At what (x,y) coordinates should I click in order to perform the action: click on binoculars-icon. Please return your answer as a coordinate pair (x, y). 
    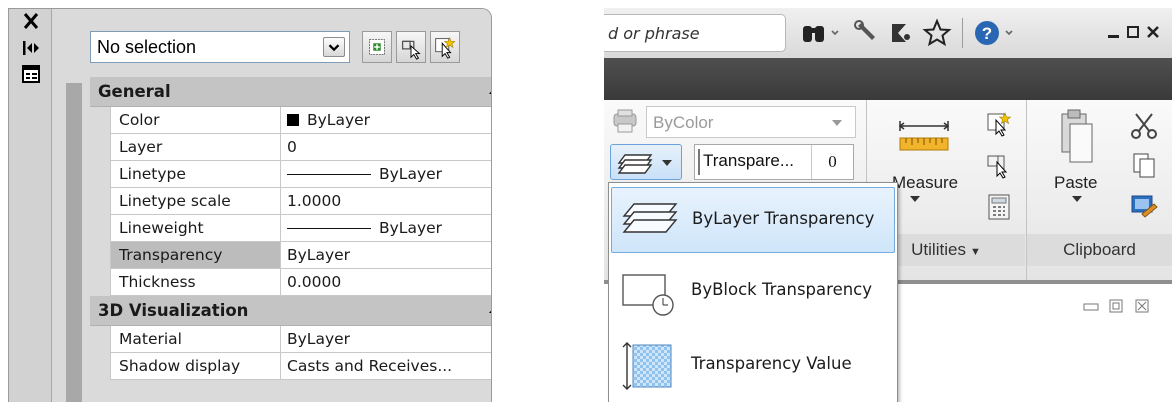
    Looking at the image, I should click on (824, 33).